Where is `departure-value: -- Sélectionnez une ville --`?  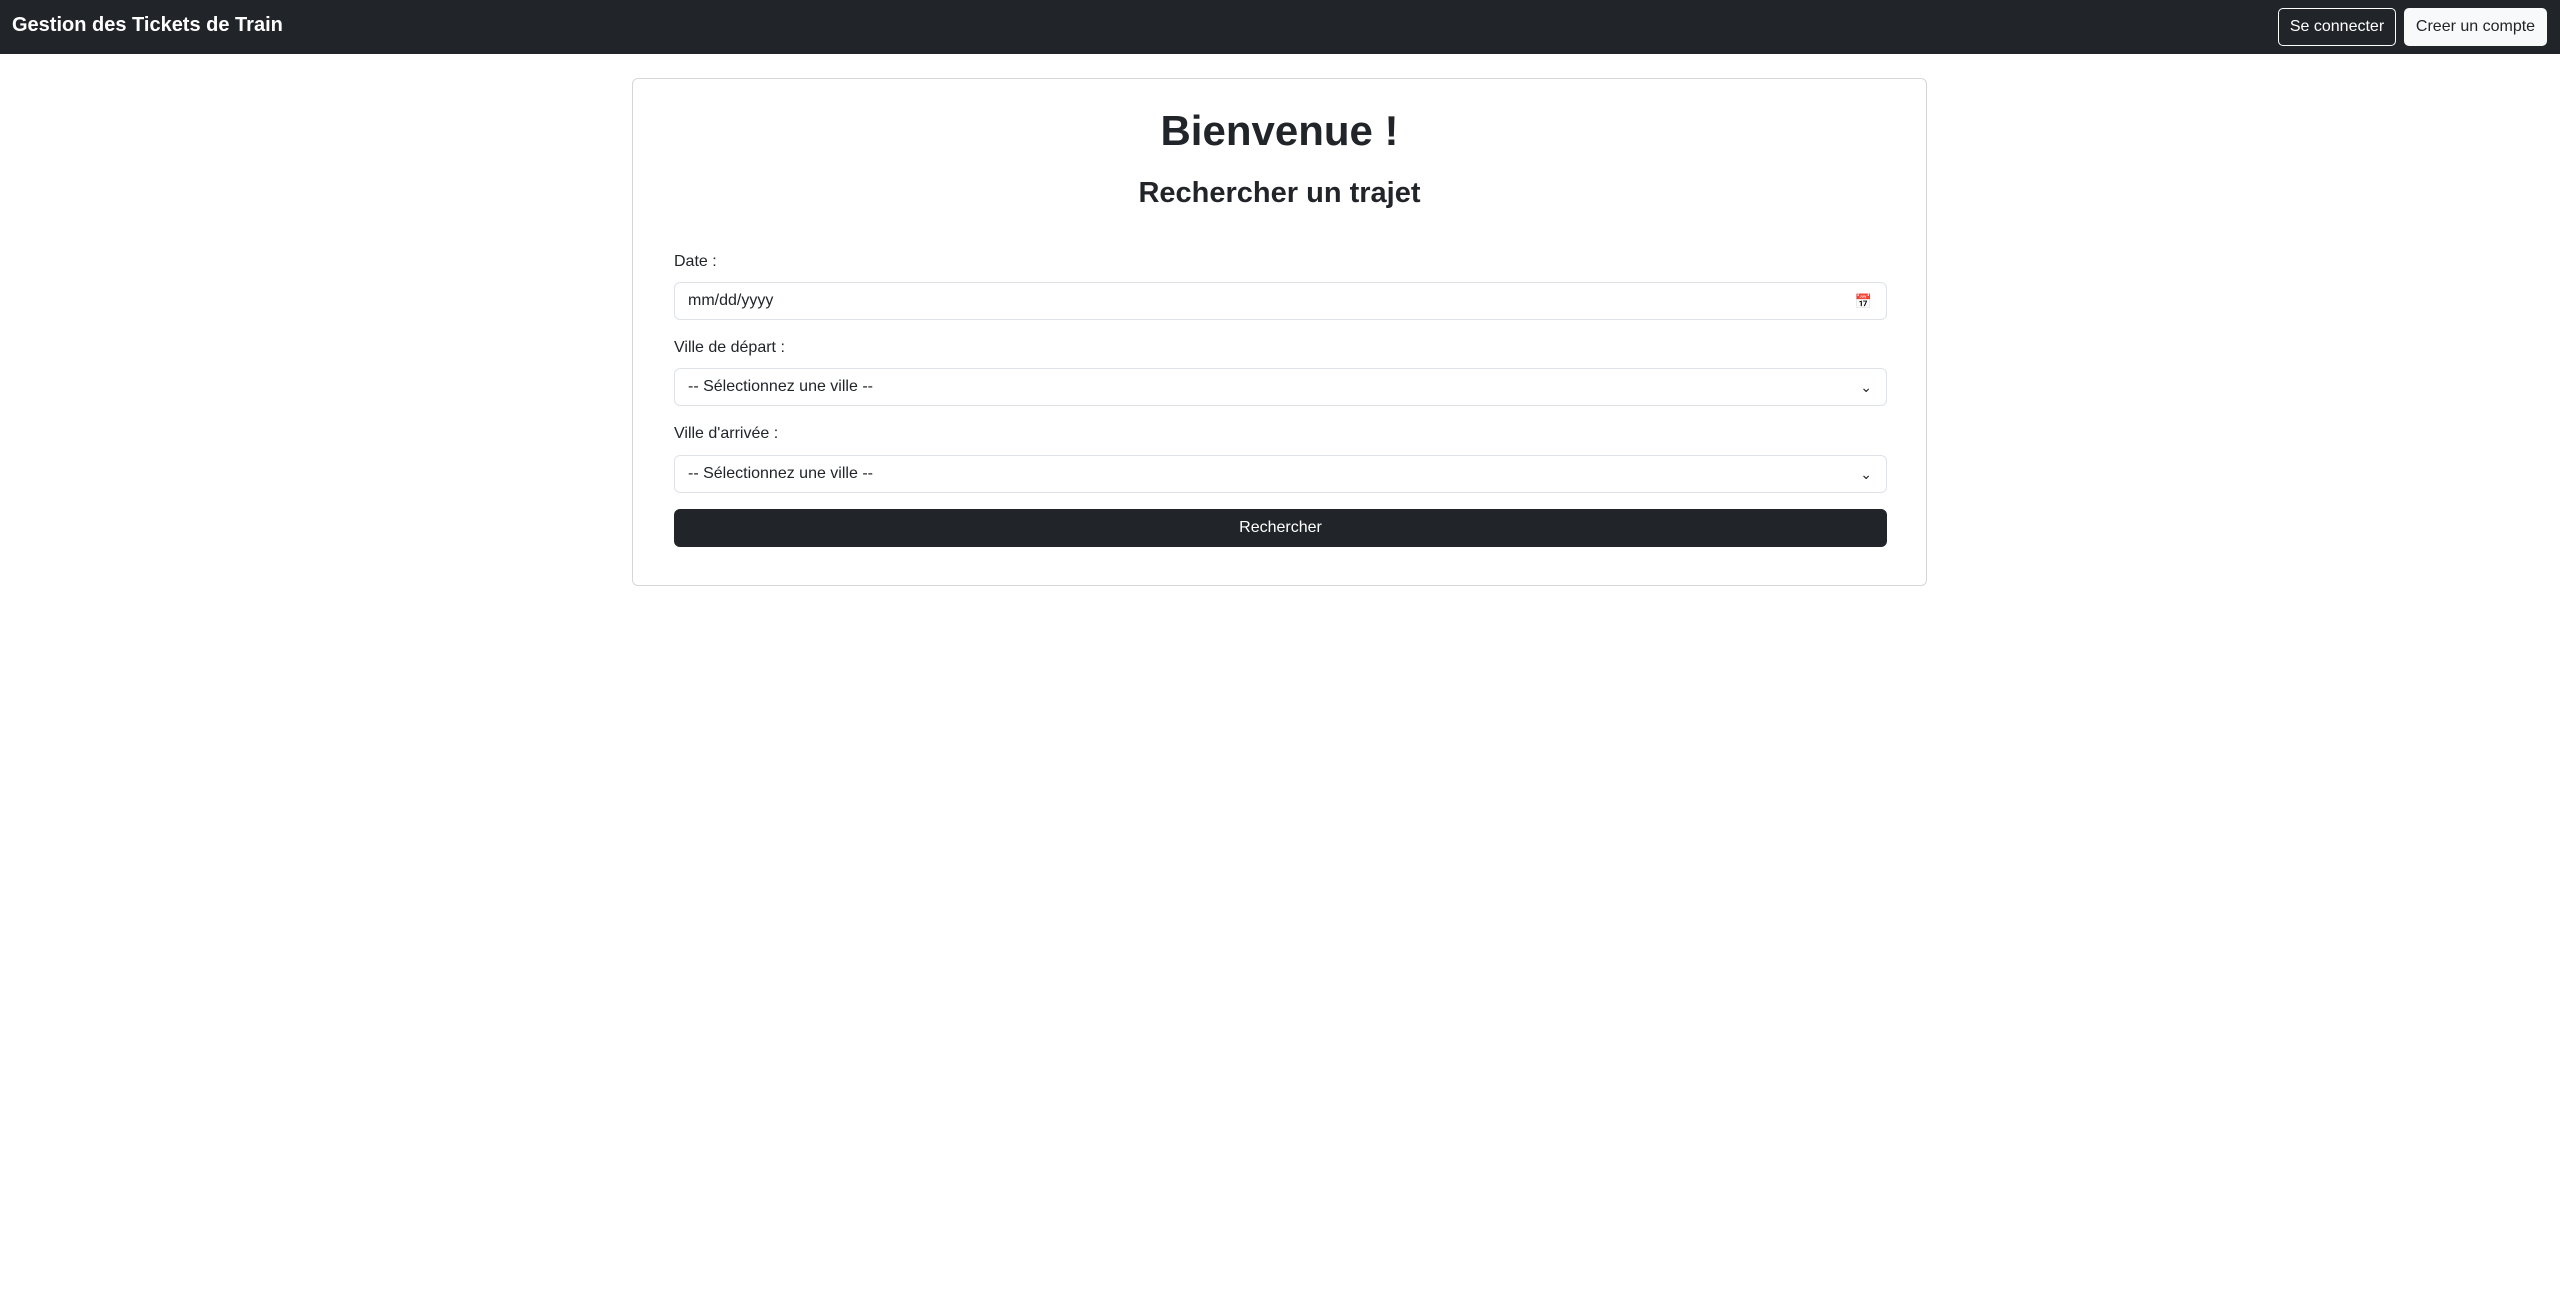 departure-value: -- Sélectionnez une ville -- is located at coordinates (780, 386).